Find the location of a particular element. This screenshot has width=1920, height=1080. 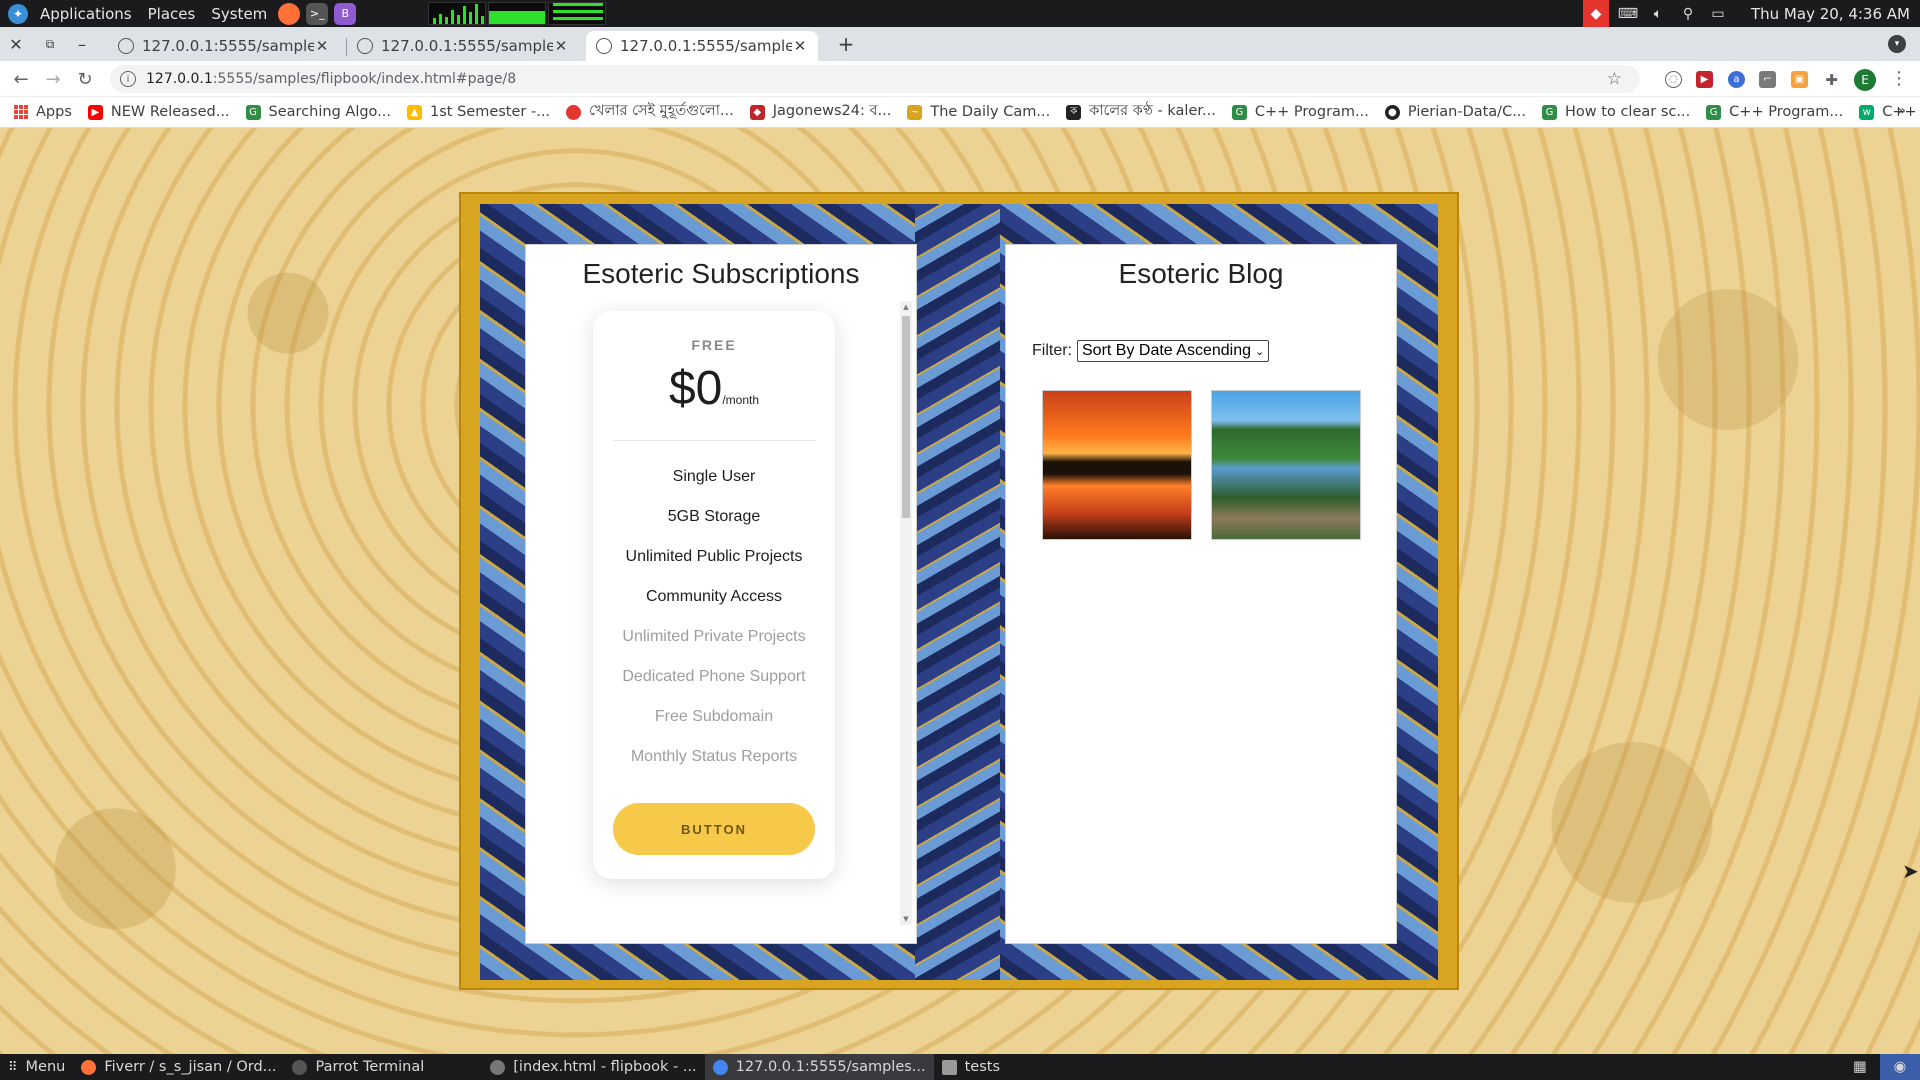

boardwalk-lake-image is located at coordinates (1286, 465).